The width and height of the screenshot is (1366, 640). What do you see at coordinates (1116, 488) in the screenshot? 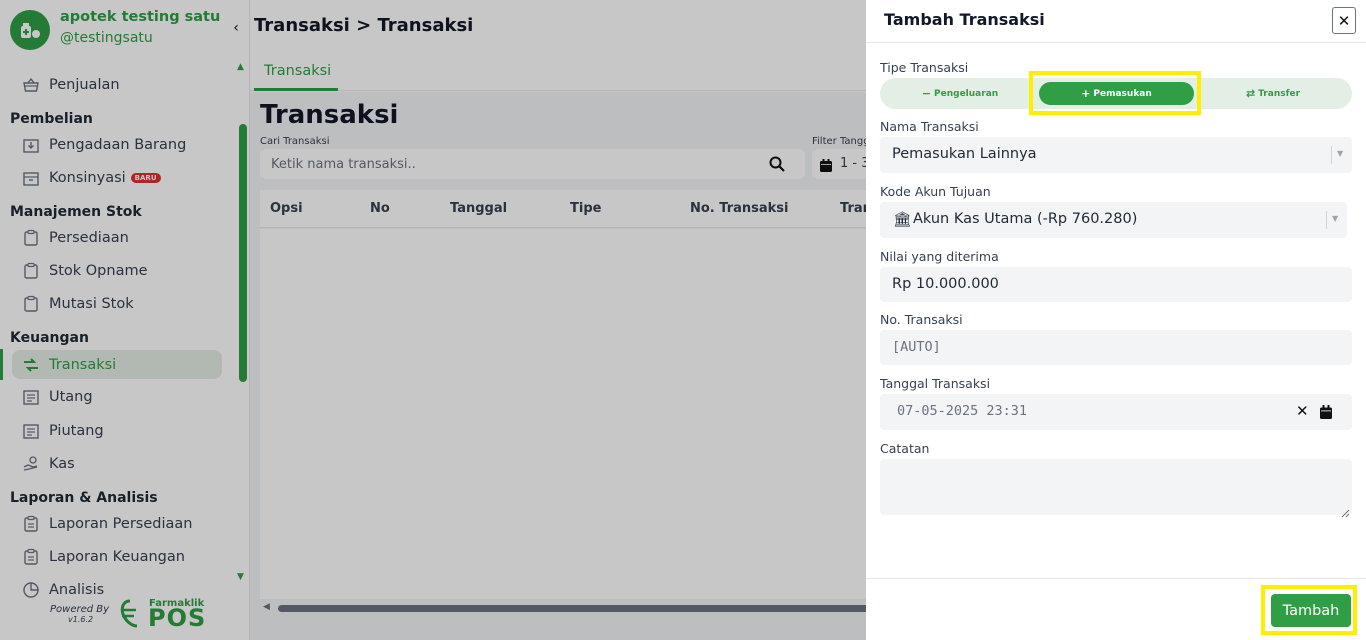
I see `catatan-textarea` at bounding box center [1116, 488].